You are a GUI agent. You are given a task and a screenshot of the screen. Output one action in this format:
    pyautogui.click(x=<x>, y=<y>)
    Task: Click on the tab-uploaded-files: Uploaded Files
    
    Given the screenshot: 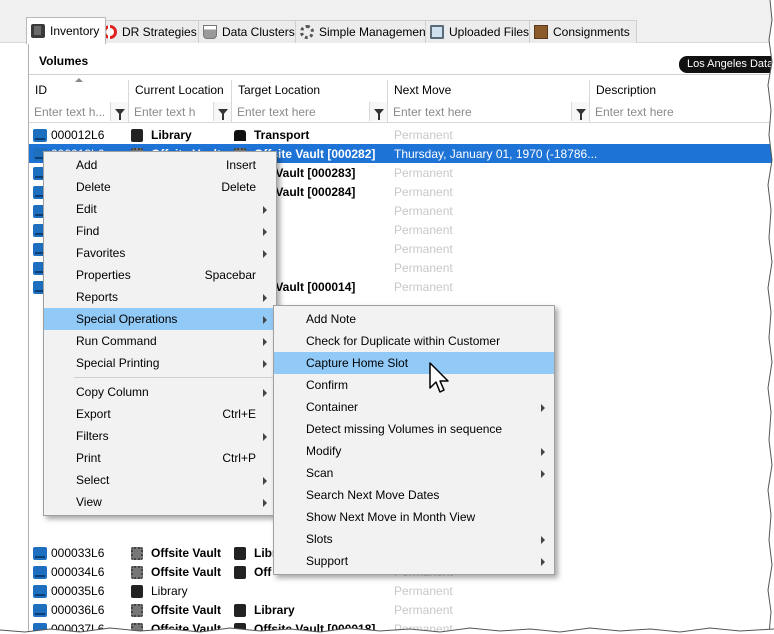 What is the action you would take?
    pyautogui.click(x=481, y=31)
    